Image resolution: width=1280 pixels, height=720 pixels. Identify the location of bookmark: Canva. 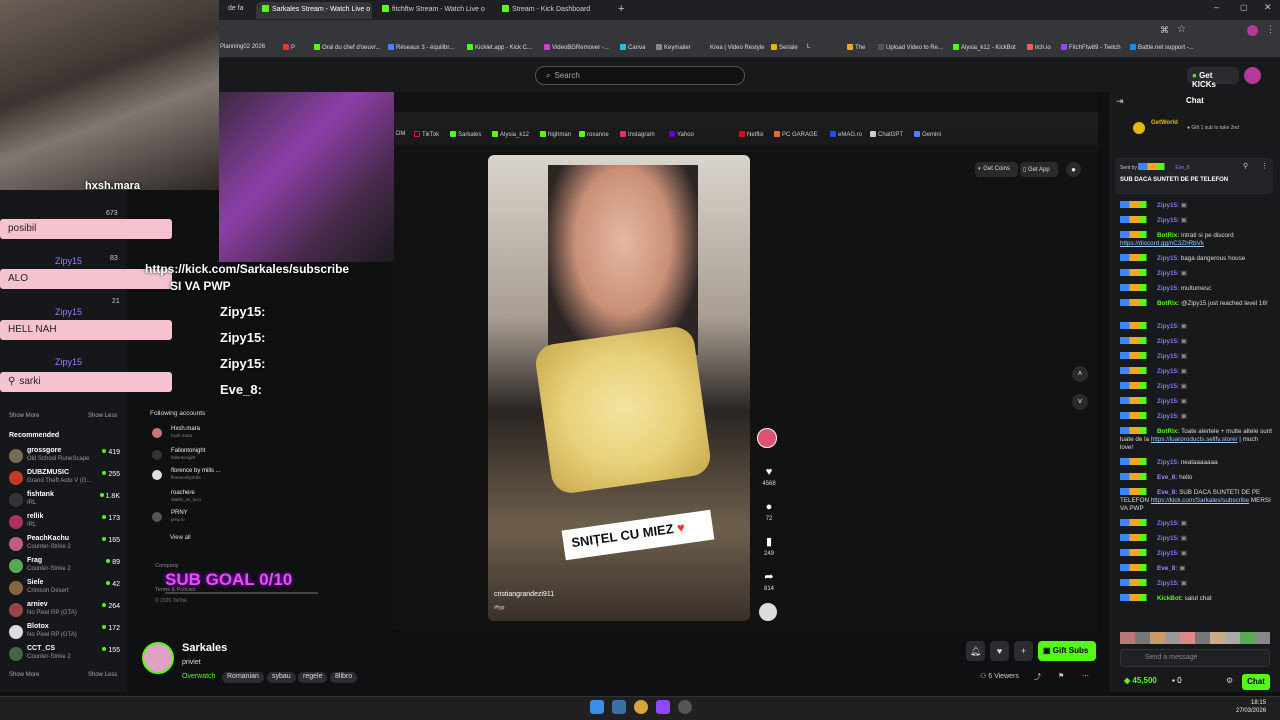
(632, 47).